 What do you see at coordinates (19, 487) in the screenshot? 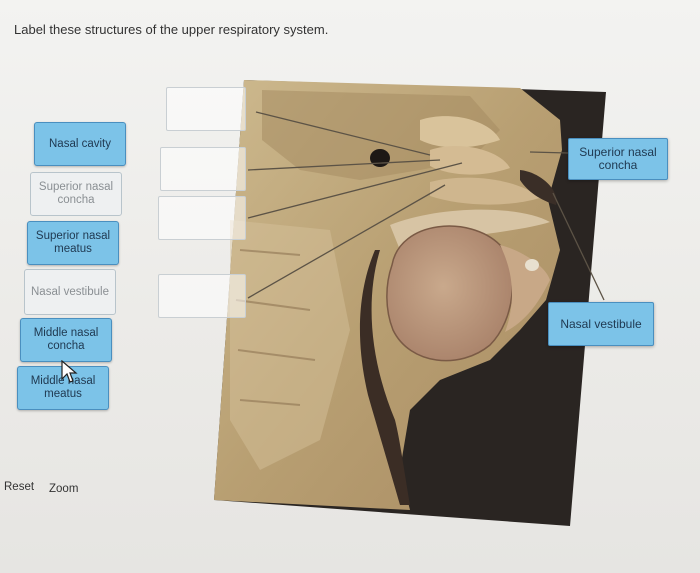
I see `reset-button: Reset` at bounding box center [19, 487].